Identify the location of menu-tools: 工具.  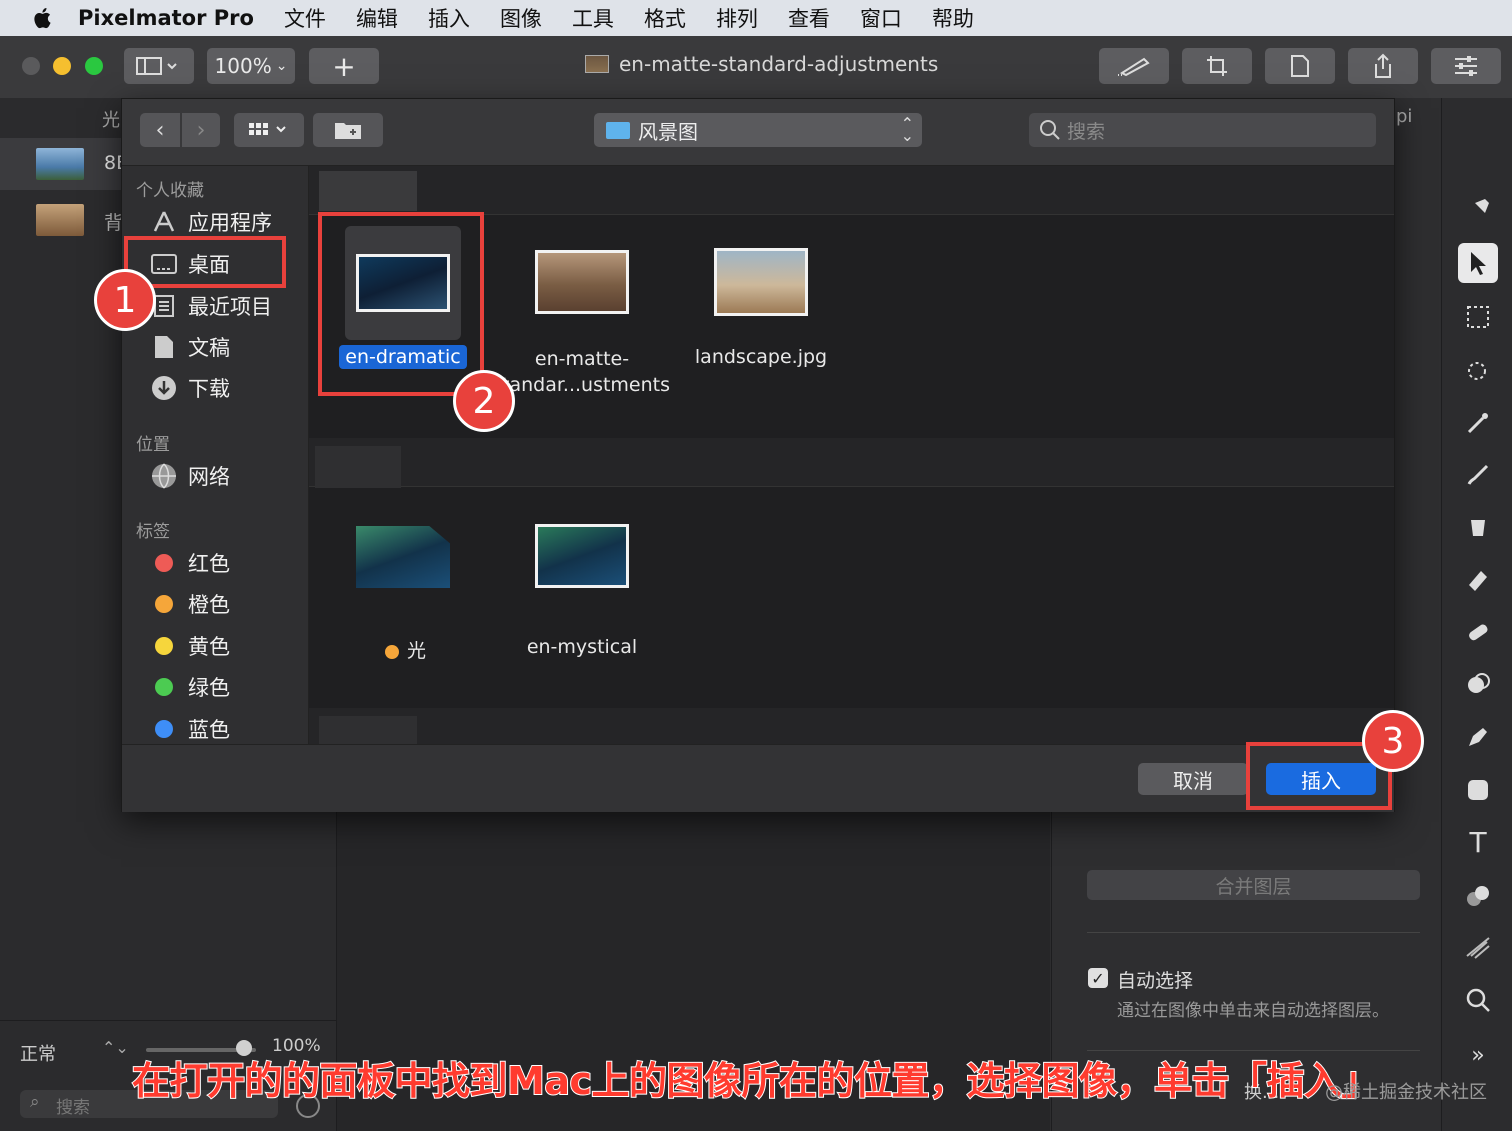
(593, 18).